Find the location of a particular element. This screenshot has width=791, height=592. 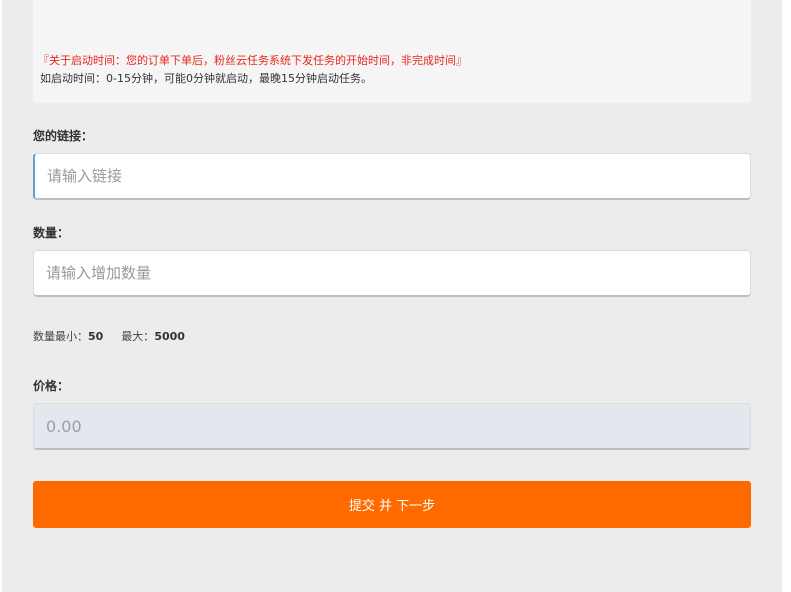

max-quantity-label: 最大： is located at coordinates (138, 336).